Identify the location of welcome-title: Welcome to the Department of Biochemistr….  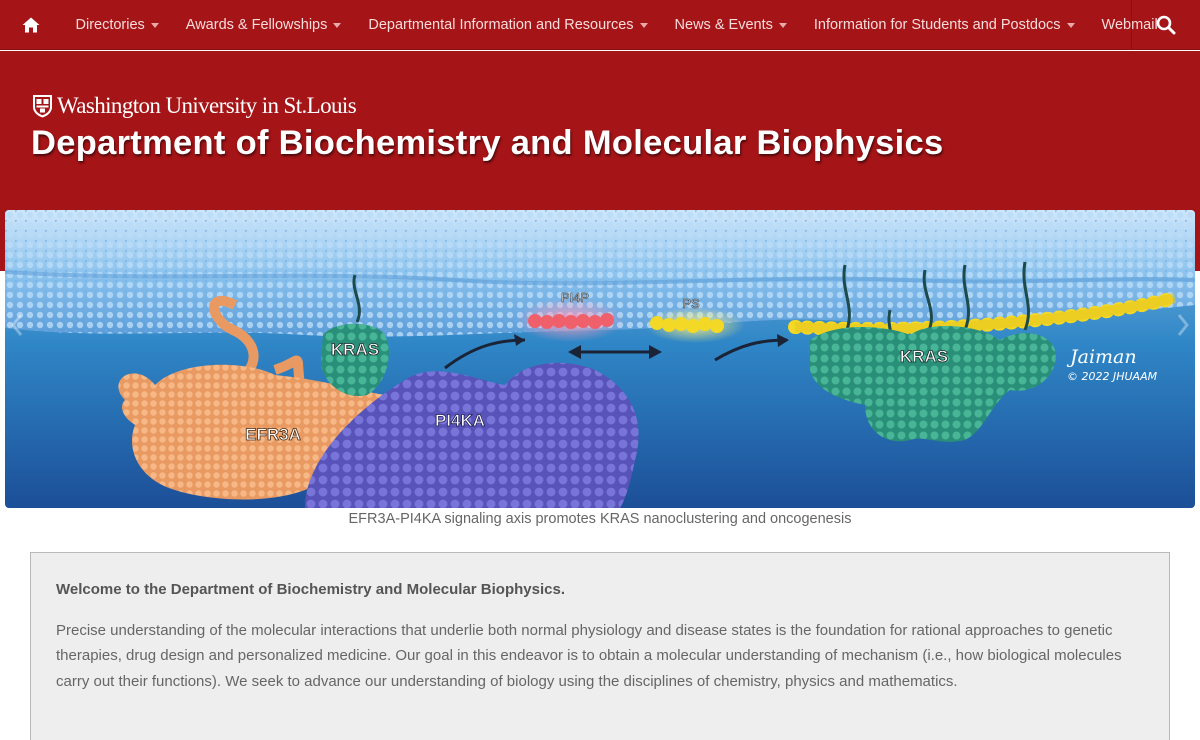
(310, 589).